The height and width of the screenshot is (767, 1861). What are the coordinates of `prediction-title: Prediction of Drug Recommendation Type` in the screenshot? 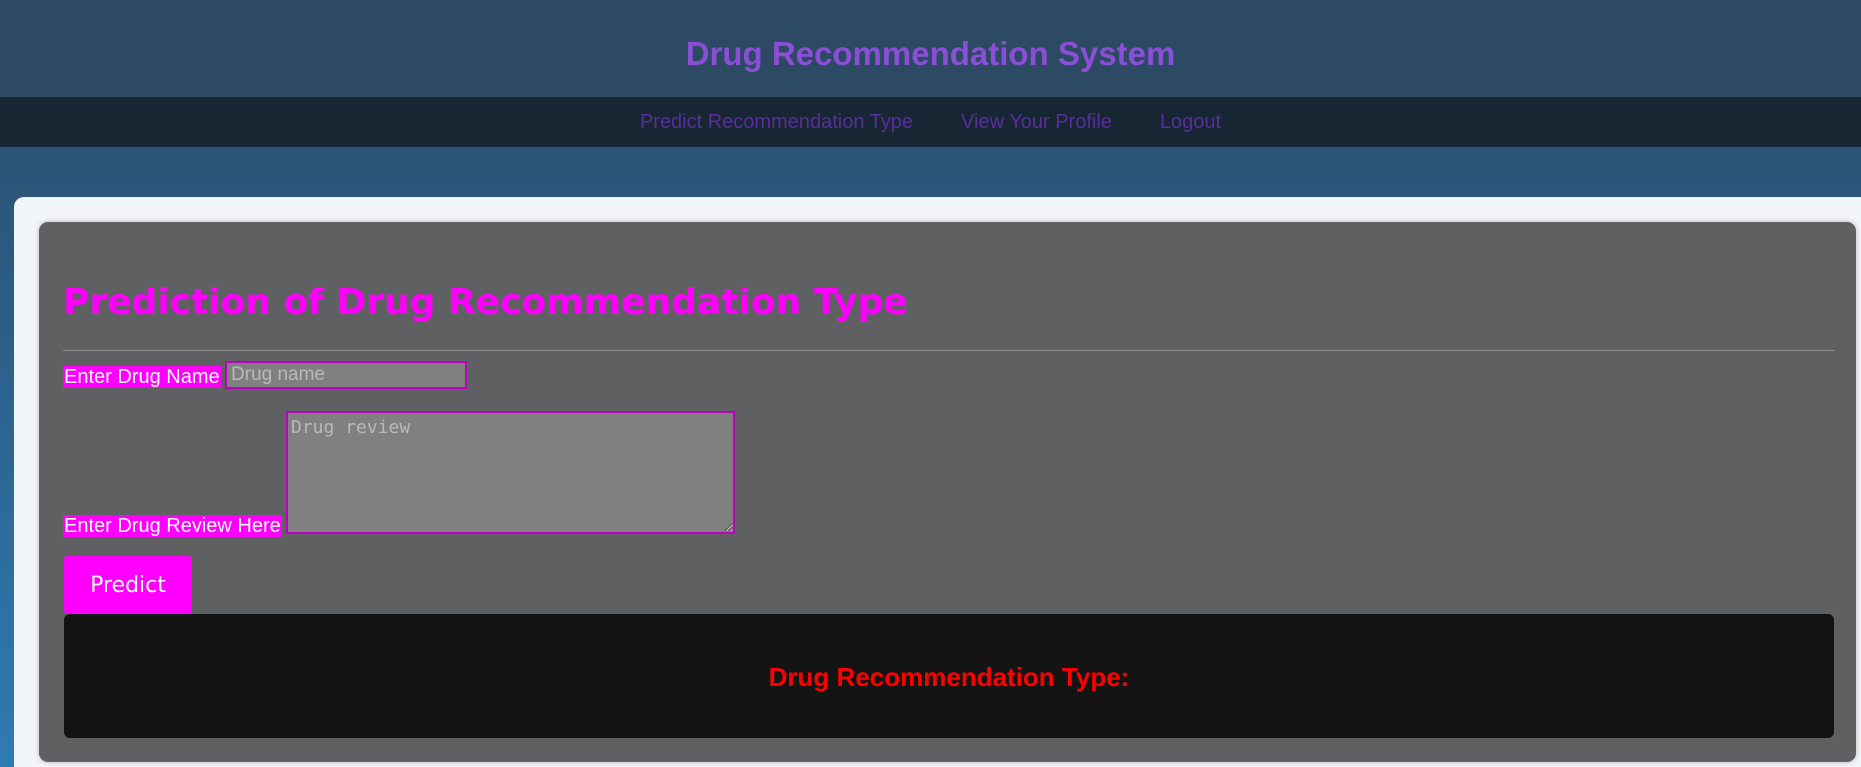 It's located at (485, 302).